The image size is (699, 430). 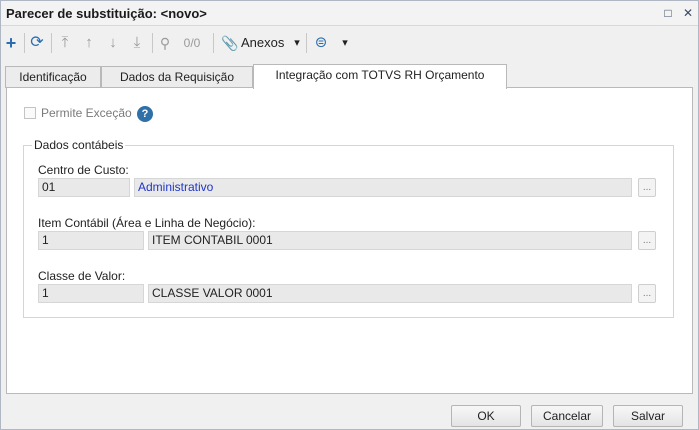 What do you see at coordinates (53, 77) in the screenshot?
I see `tab-identificacao: Identificação` at bounding box center [53, 77].